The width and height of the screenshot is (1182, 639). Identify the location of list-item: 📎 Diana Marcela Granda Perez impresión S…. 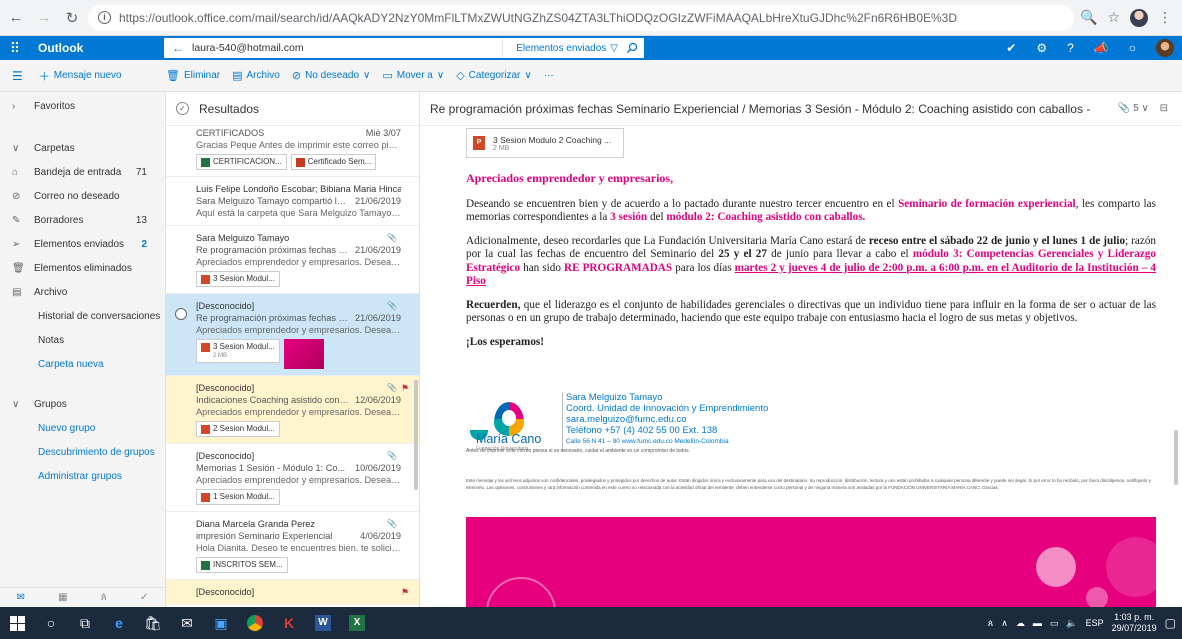
(292, 546).